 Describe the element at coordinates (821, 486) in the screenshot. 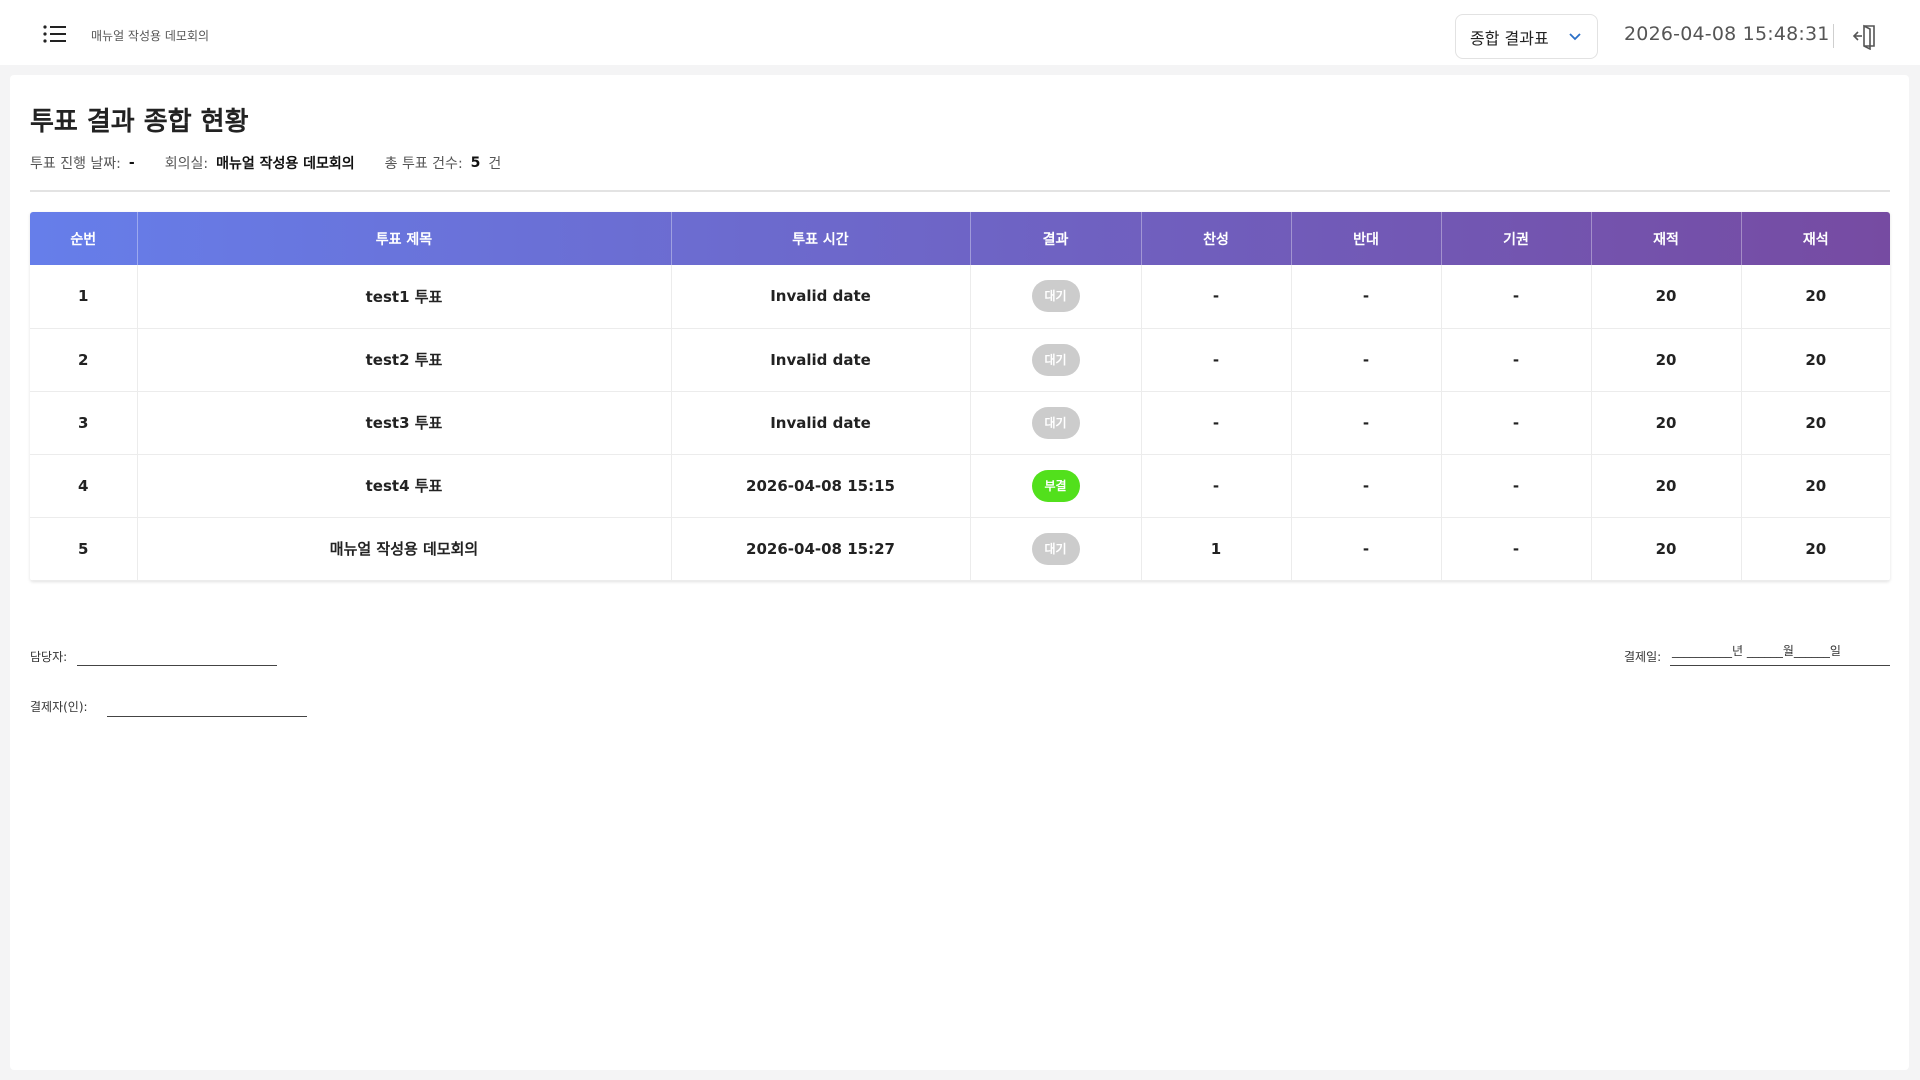

I see `cell-time: 2026-04-08 15:15` at that location.